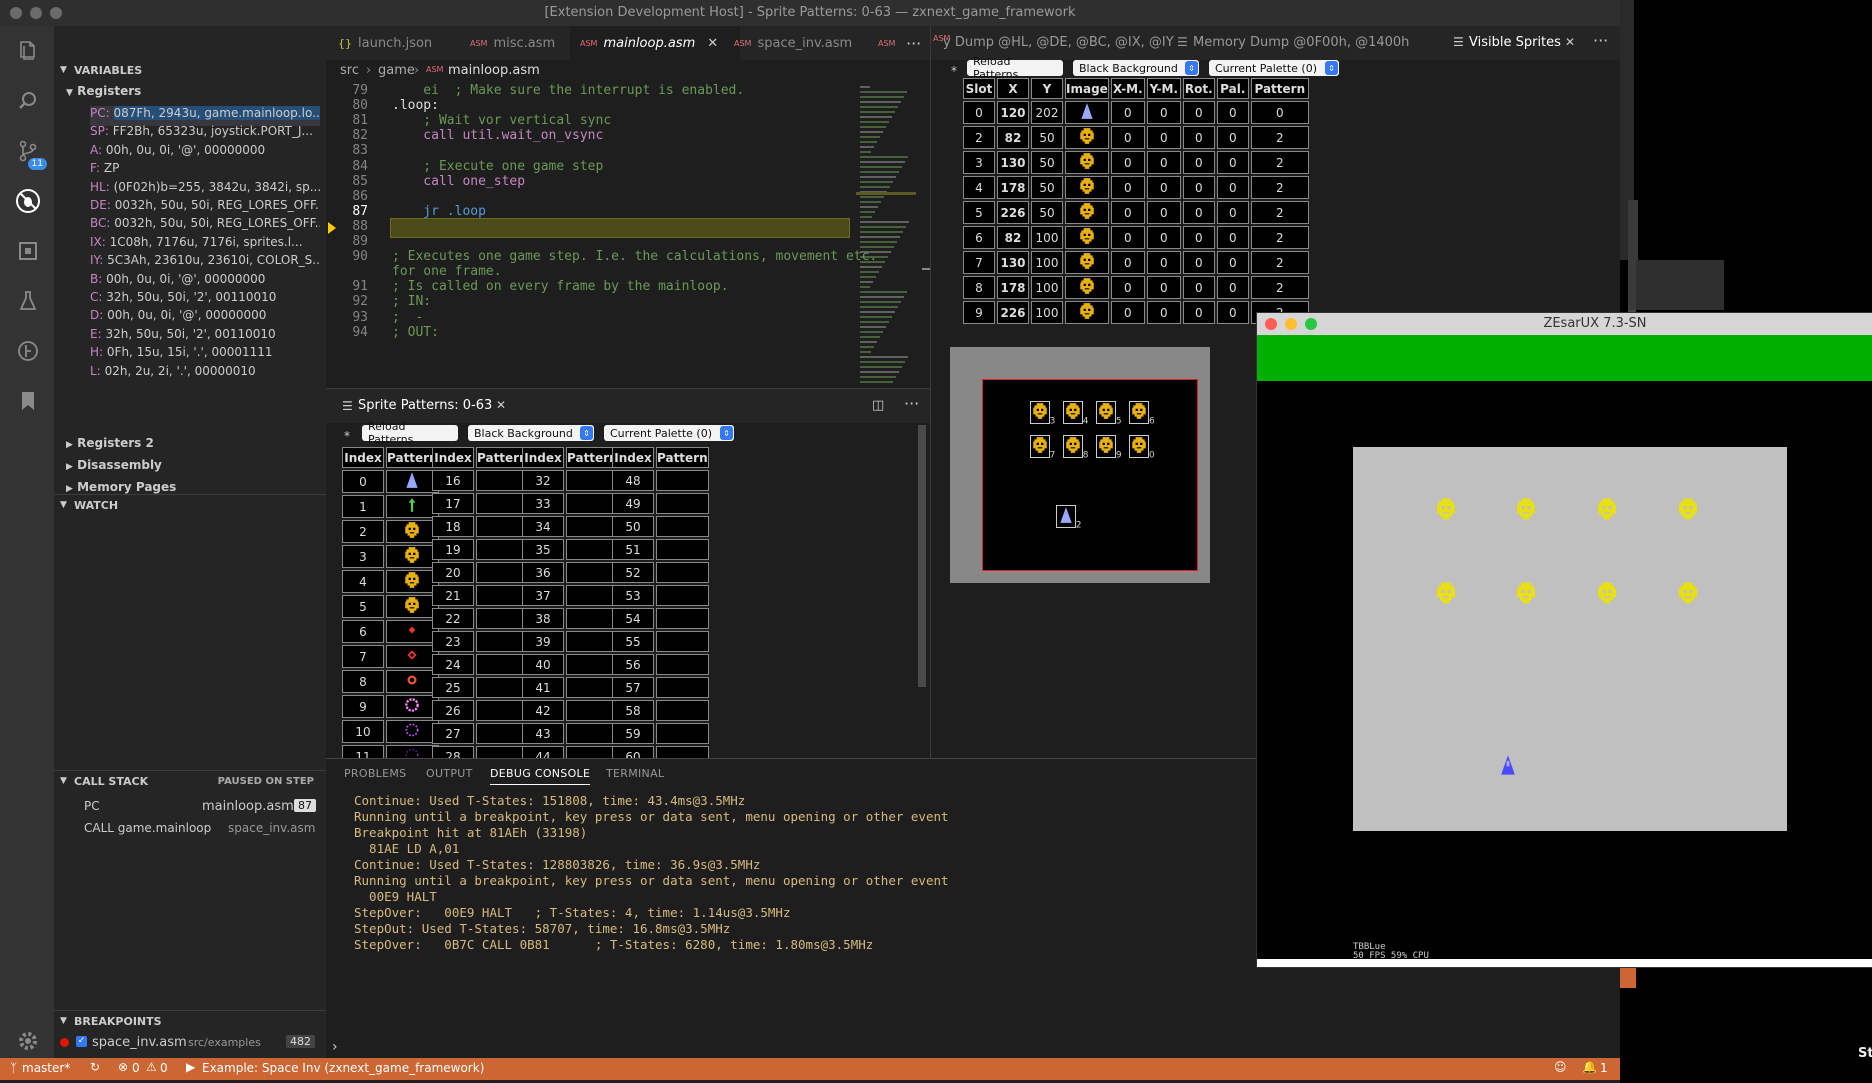  I want to click on register-row: A: 00h, 0u, 0i, '@', 00000000, so click(205, 153).